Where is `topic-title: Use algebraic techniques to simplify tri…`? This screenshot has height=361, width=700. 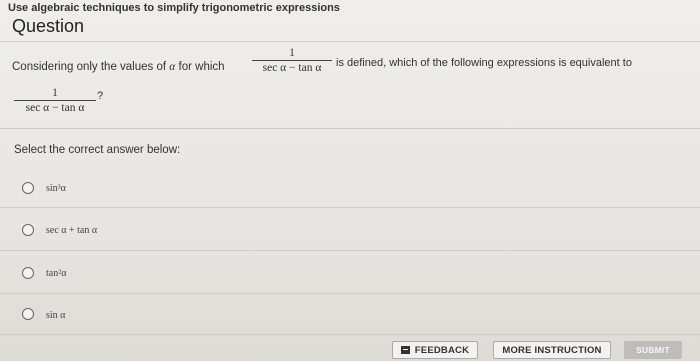
topic-title: Use algebraic techniques to simplify tri… is located at coordinates (174, 8).